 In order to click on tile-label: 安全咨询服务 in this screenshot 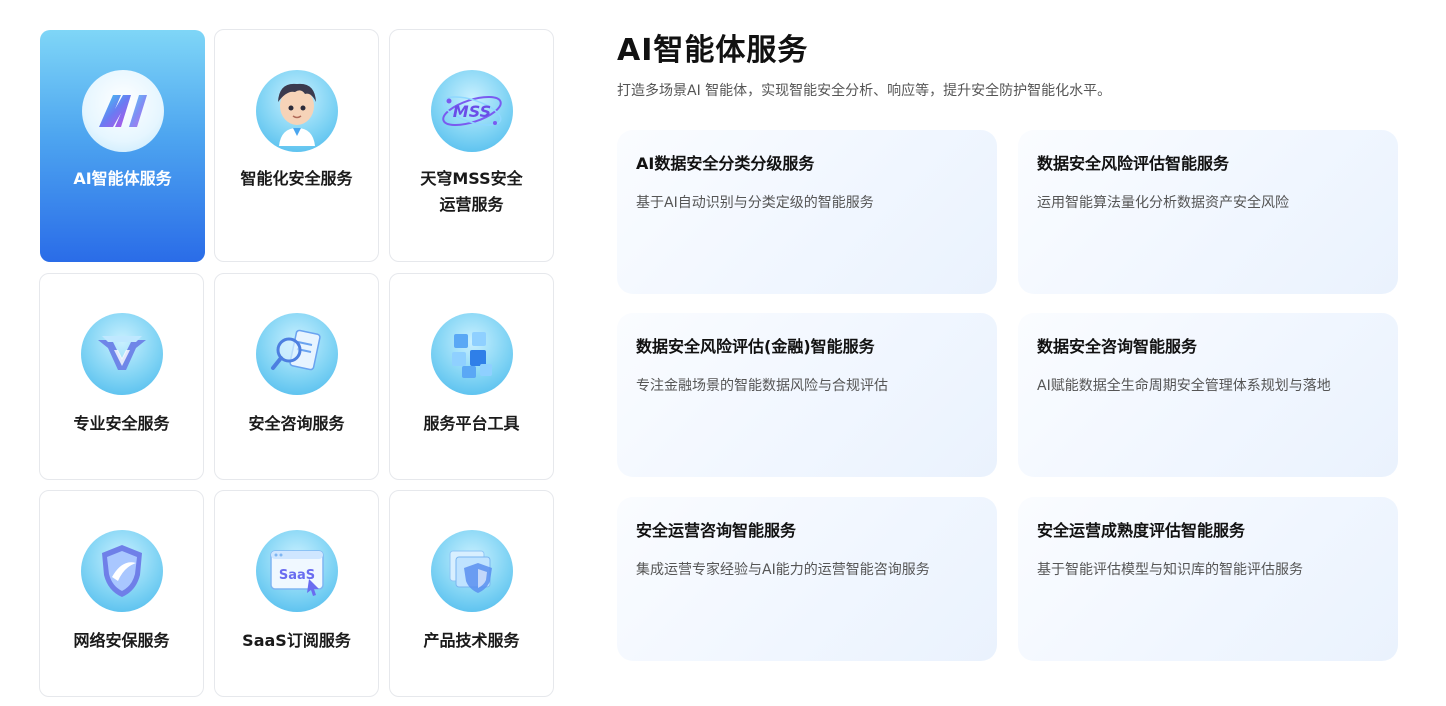, I will do `click(296, 423)`.